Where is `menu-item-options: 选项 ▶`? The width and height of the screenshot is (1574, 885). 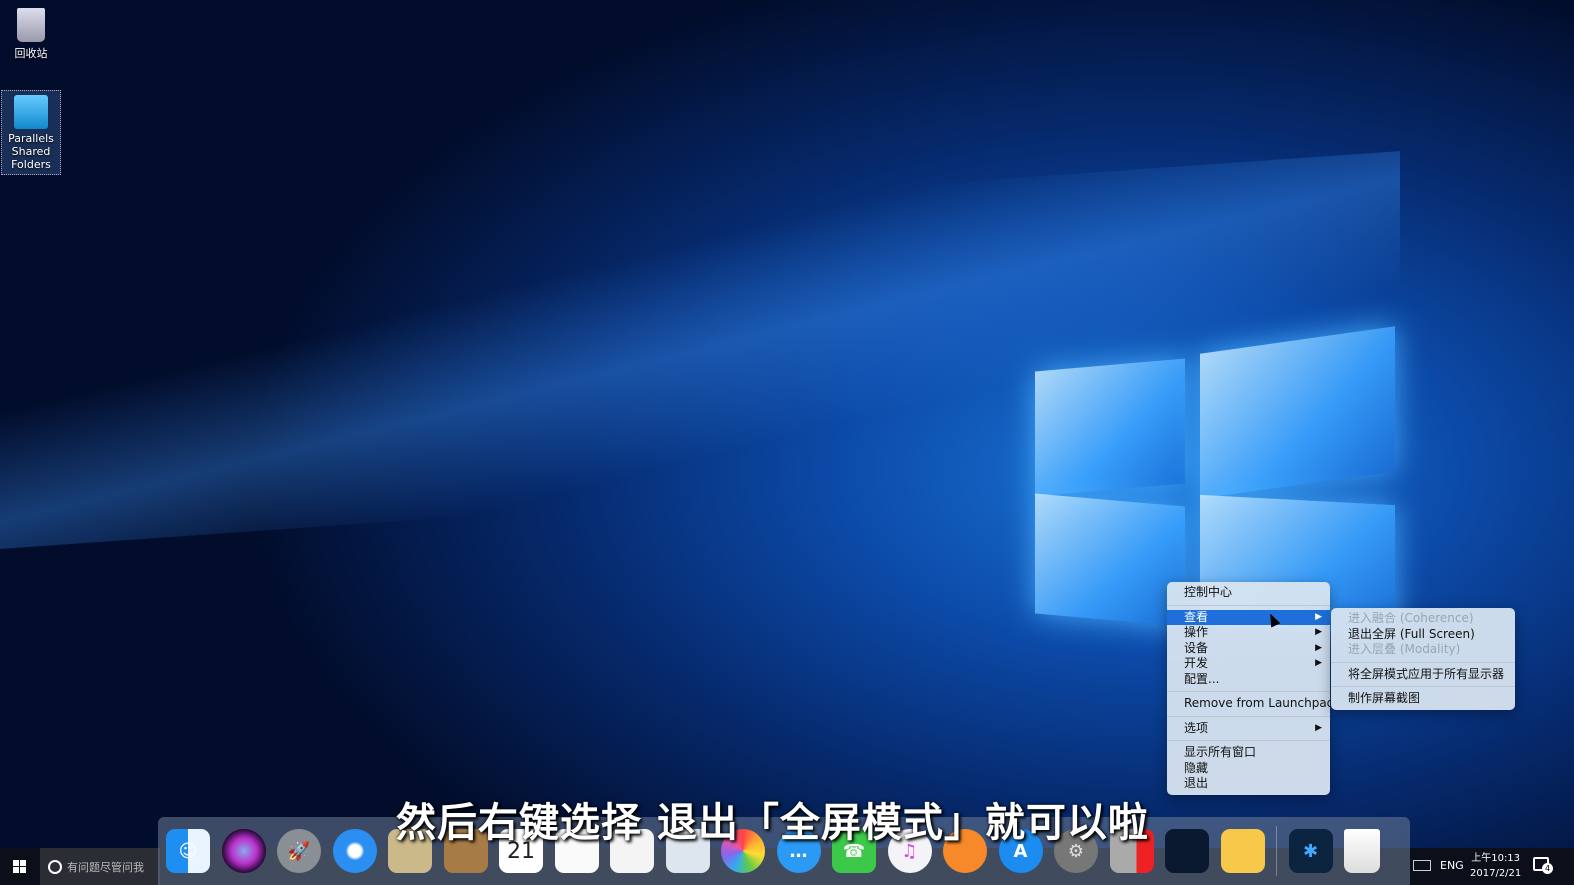
menu-item-options: 选项 ▶ is located at coordinates (1248, 729).